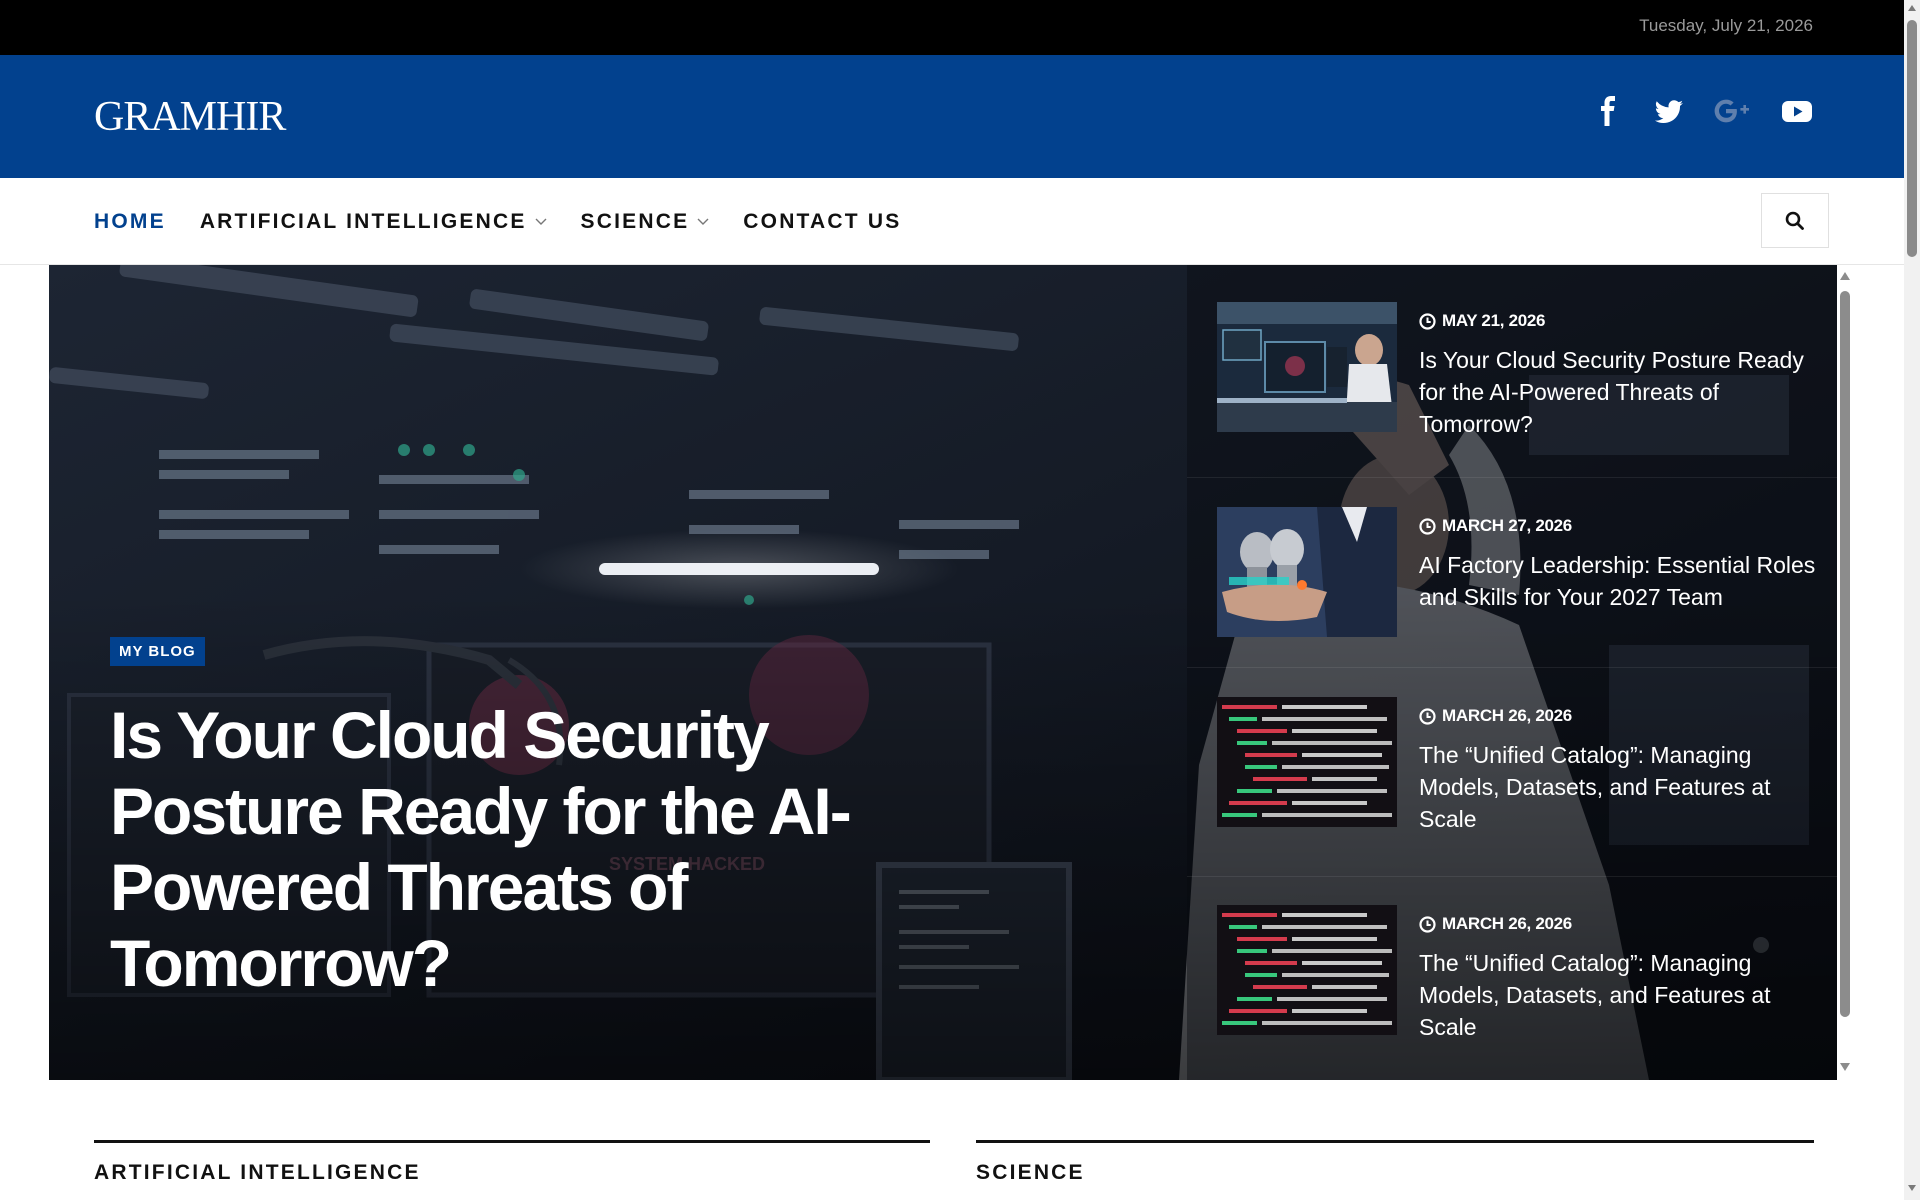  I want to click on nav-science: SCIENCE, so click(645, 222).